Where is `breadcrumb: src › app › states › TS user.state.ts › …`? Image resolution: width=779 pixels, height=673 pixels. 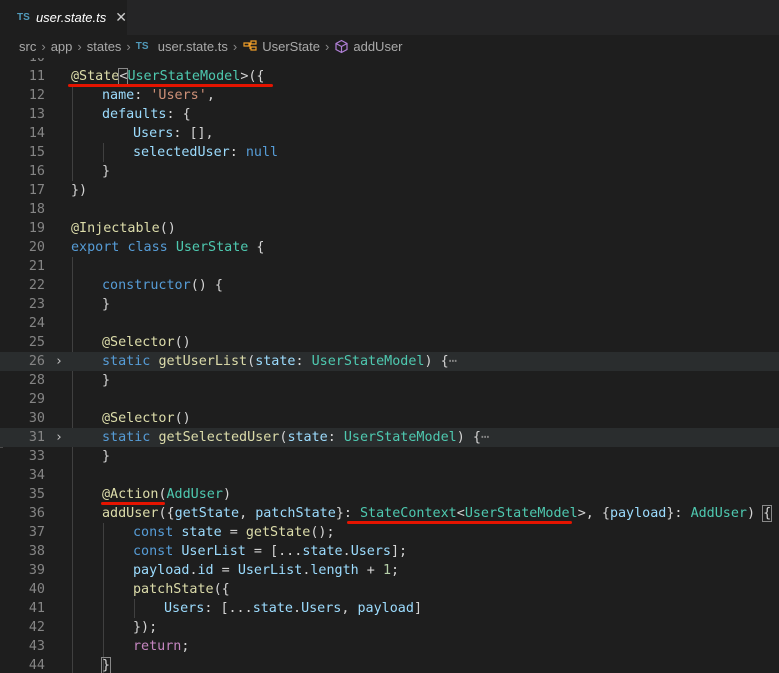
breadcrumb: src › app › states › TS user.state.ts › … is located at coordinates (389, 46).